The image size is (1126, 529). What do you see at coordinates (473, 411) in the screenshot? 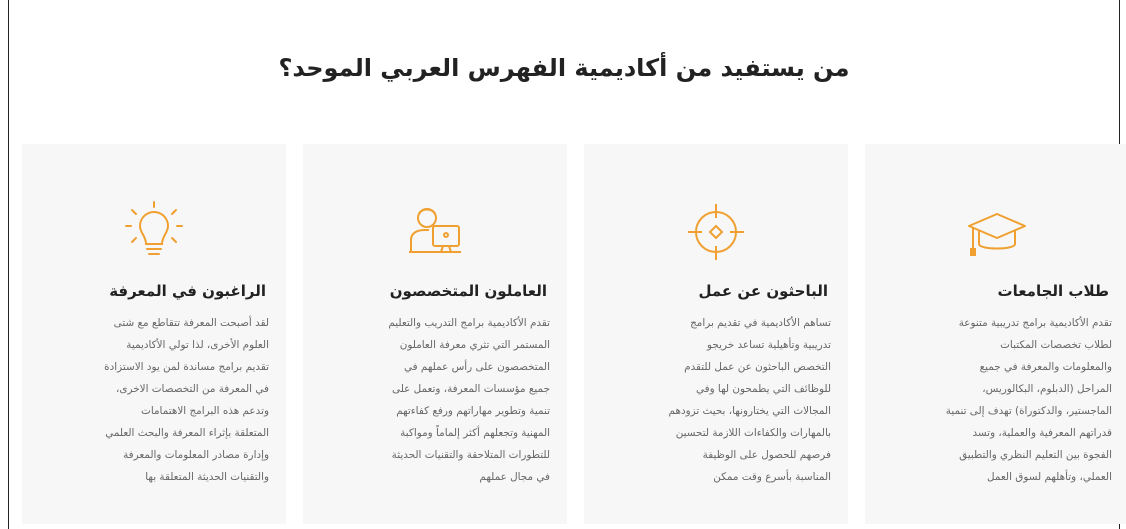
I see `card-line: تنمية وتطوير مهاراتهم ورفع كفاءتهم` at bounding box center [473, 411].